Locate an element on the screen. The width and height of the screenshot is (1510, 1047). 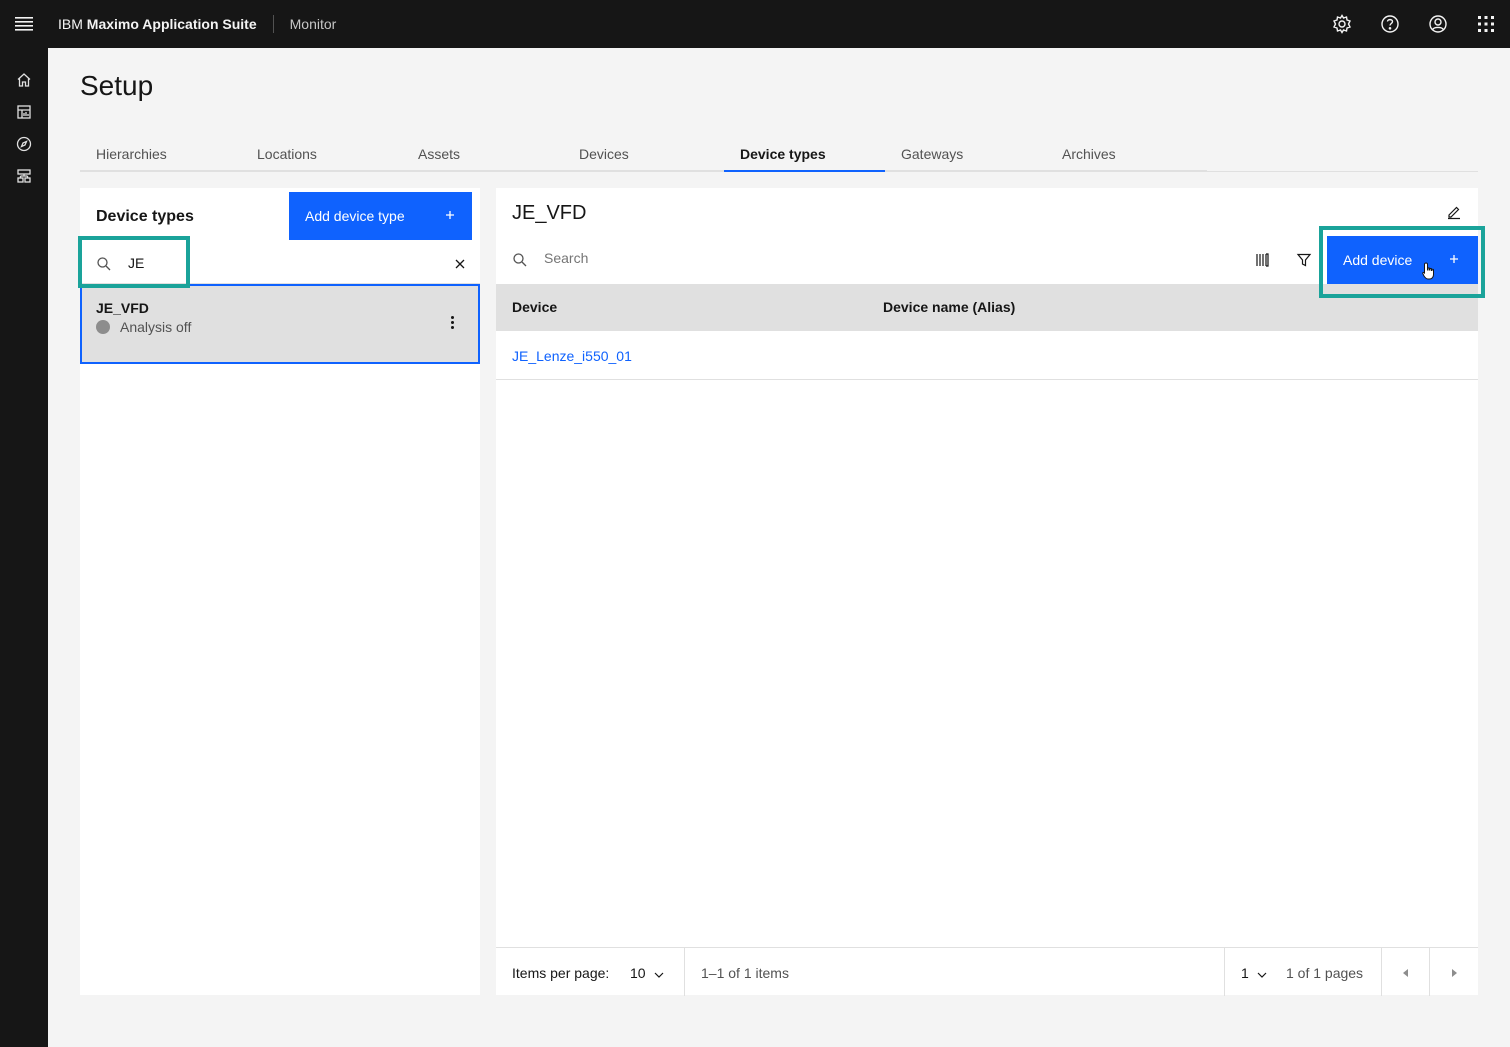
add-device-highlight is located at coordinates (1402, 262).